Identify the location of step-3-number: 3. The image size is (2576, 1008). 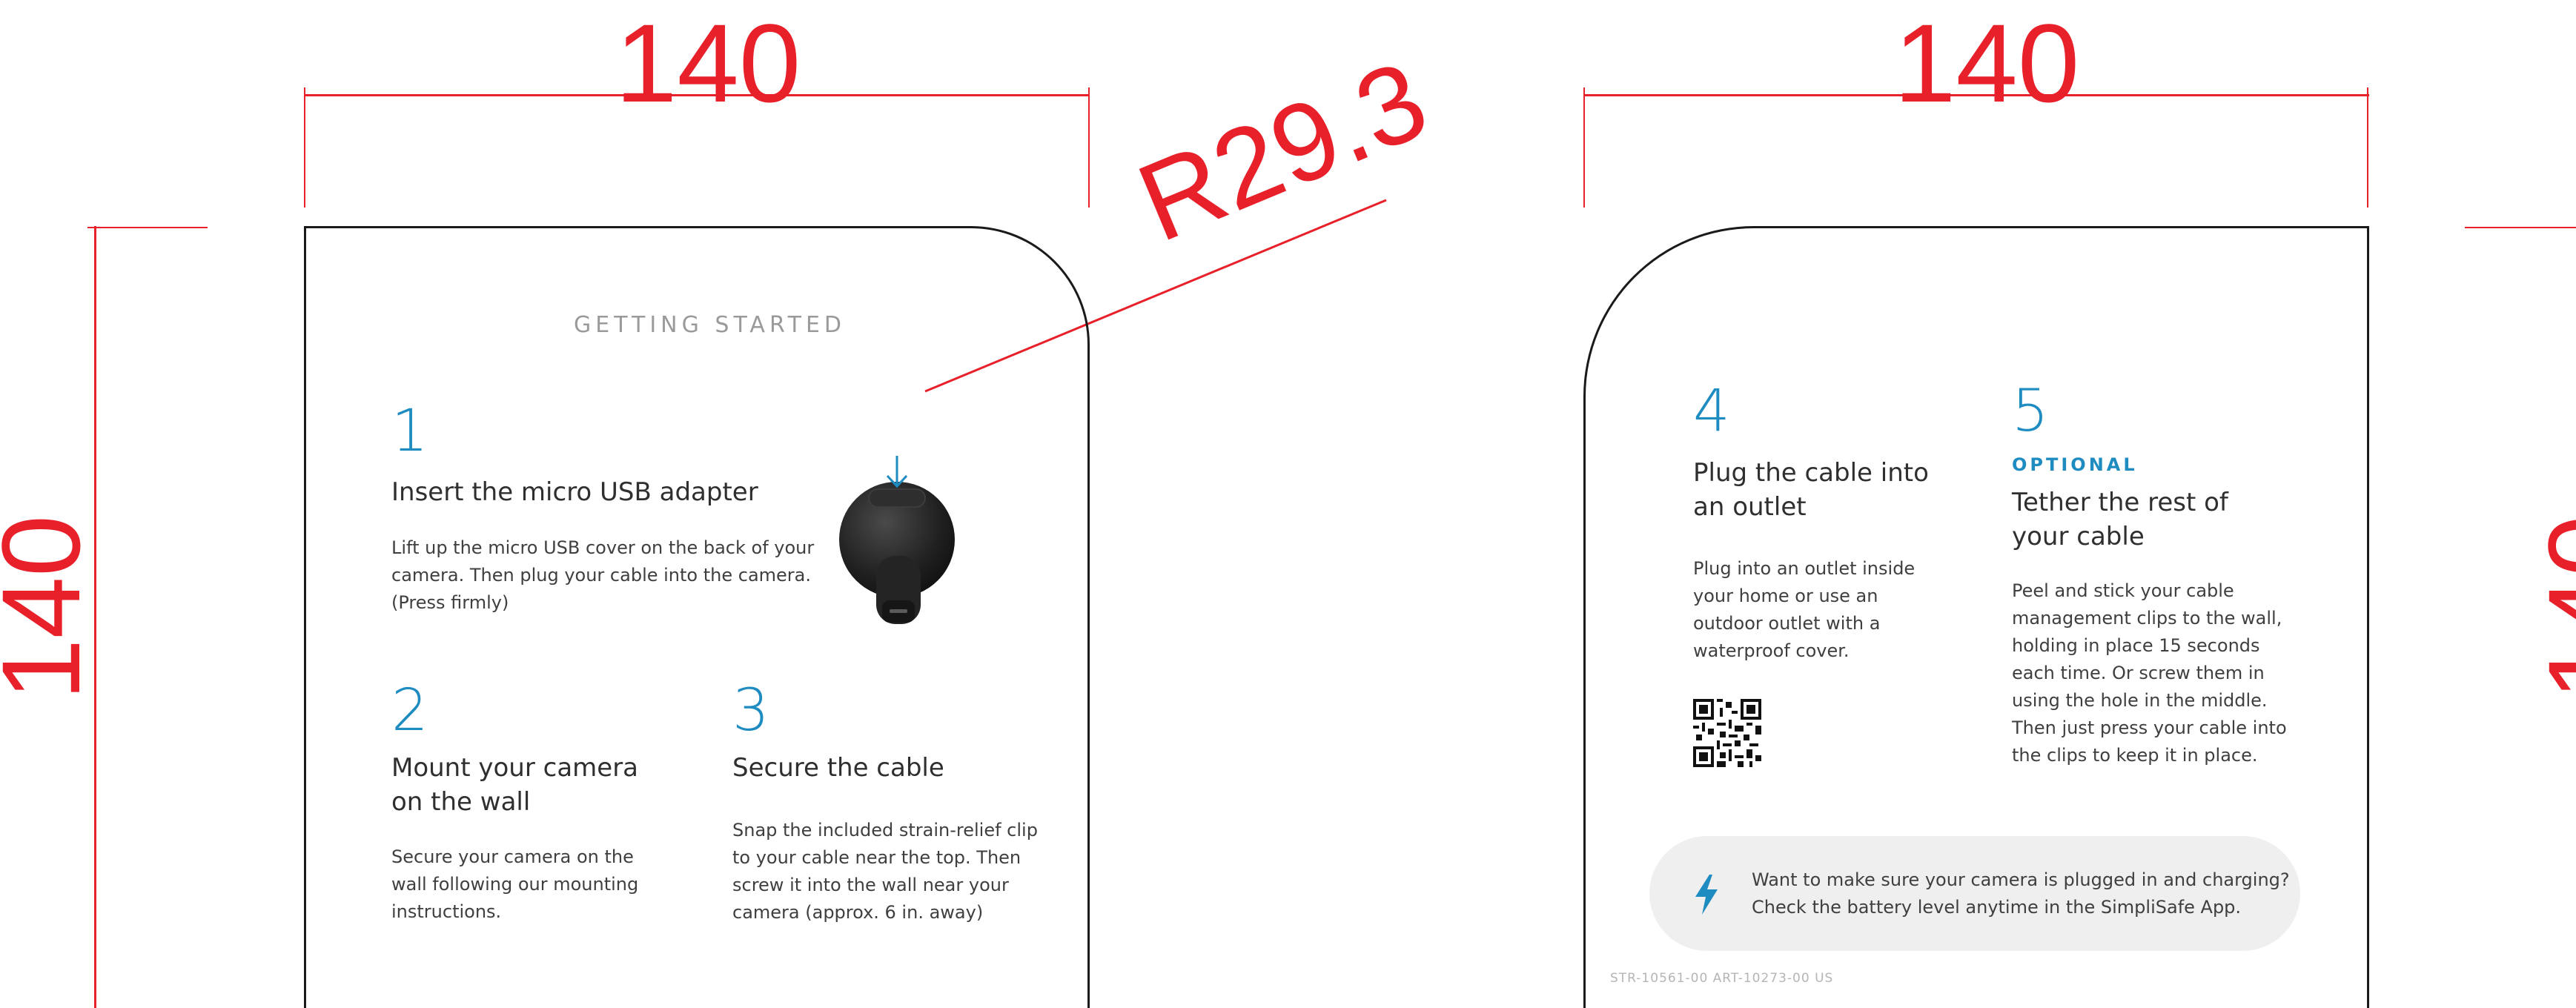
(750, 711).